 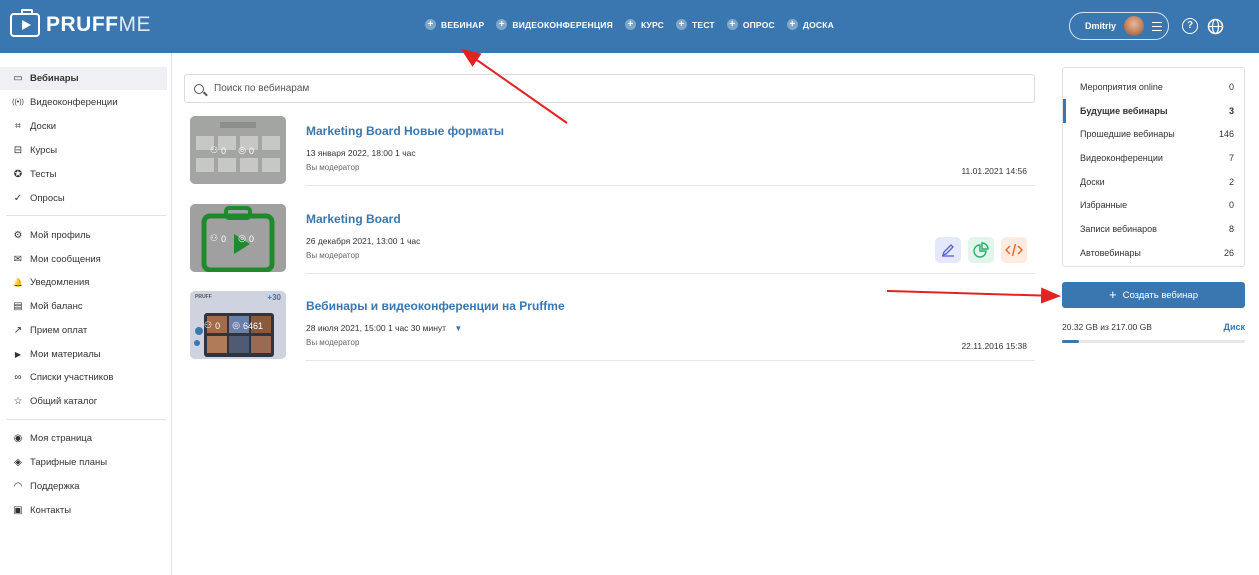 What do you see at coordinates (405, 131) in the screenshot?
I see `webinar-title: Marketing Board Новые форматы` at bounding box center [405, 131].